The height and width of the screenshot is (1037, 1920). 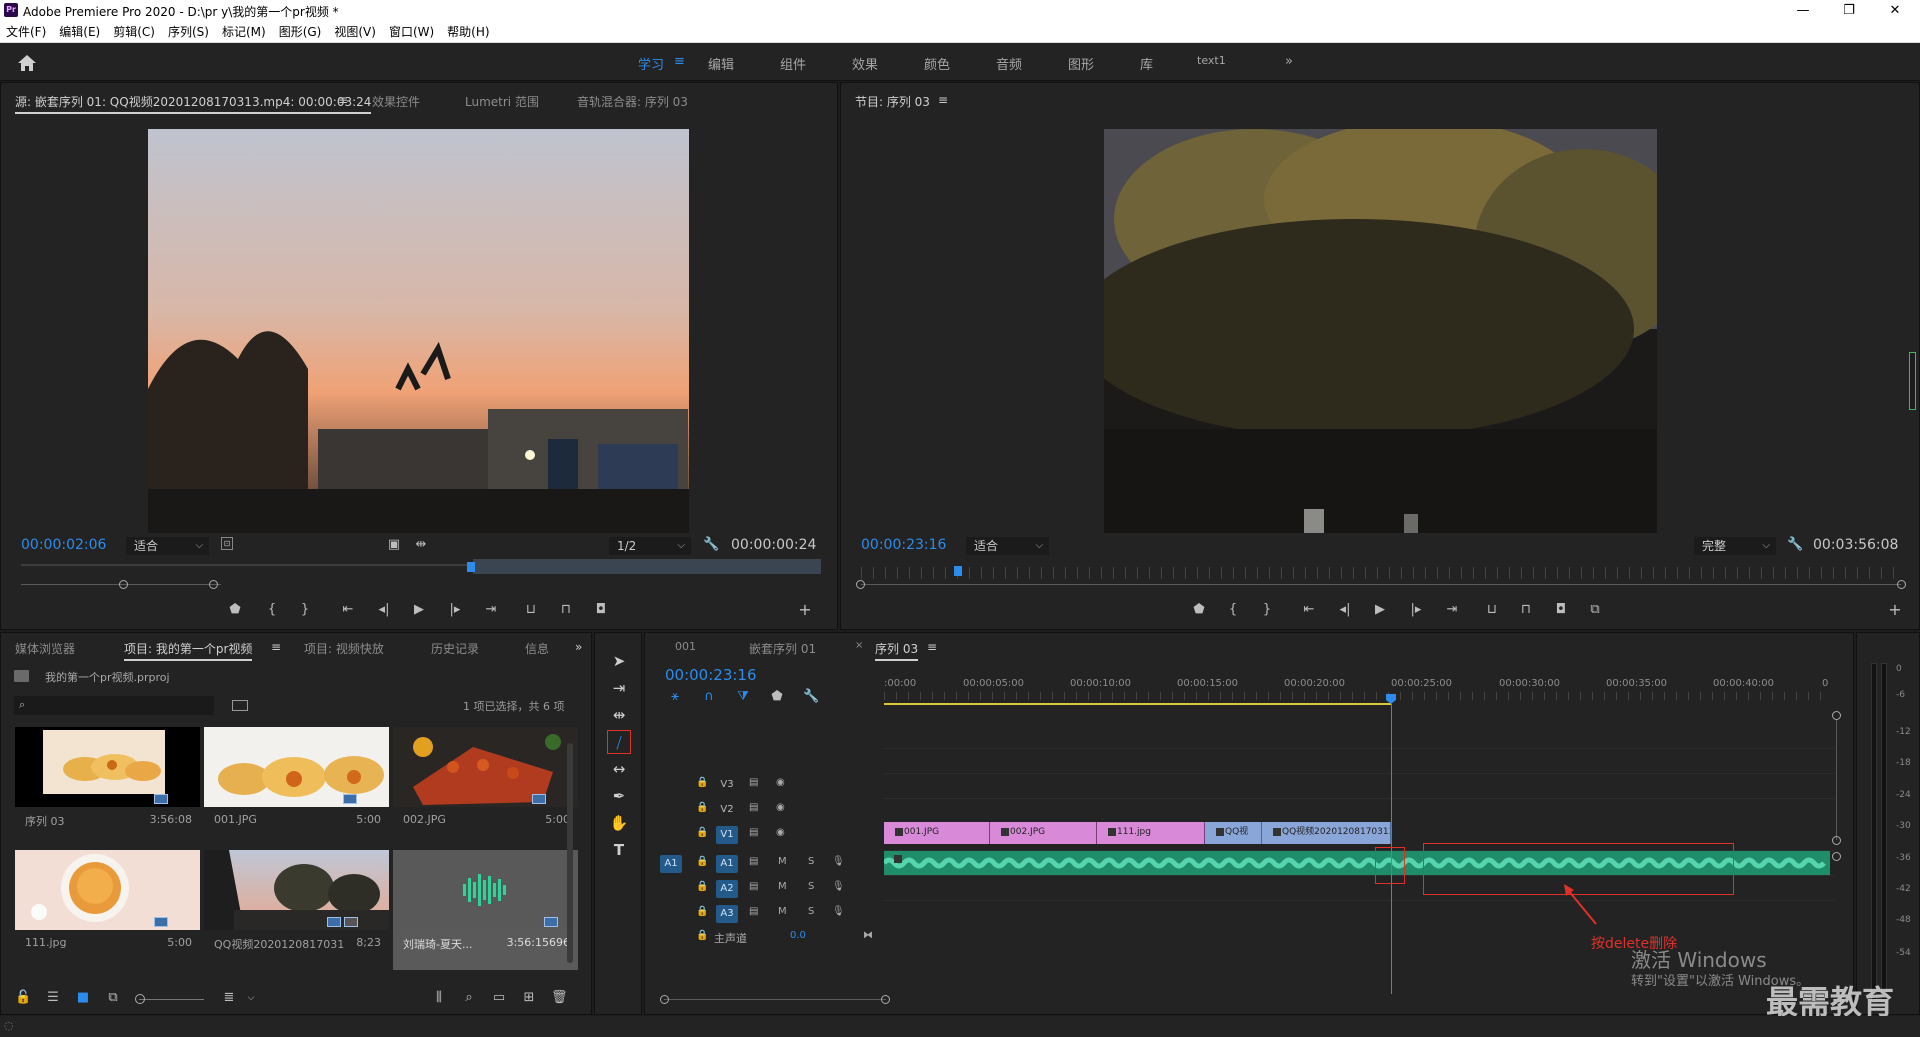 What do you see at coordinates (570, 853) in the screenshot?
I see `project-scrollbar` at bounding box center [570, 853].